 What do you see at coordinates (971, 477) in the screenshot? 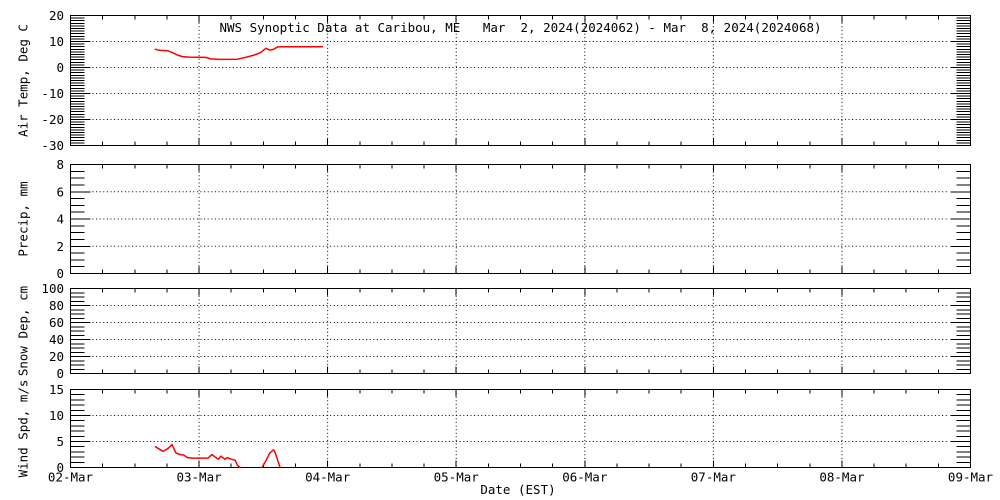
I see `x-tick-label: 09-Mar` at bounding box center [971, 477].